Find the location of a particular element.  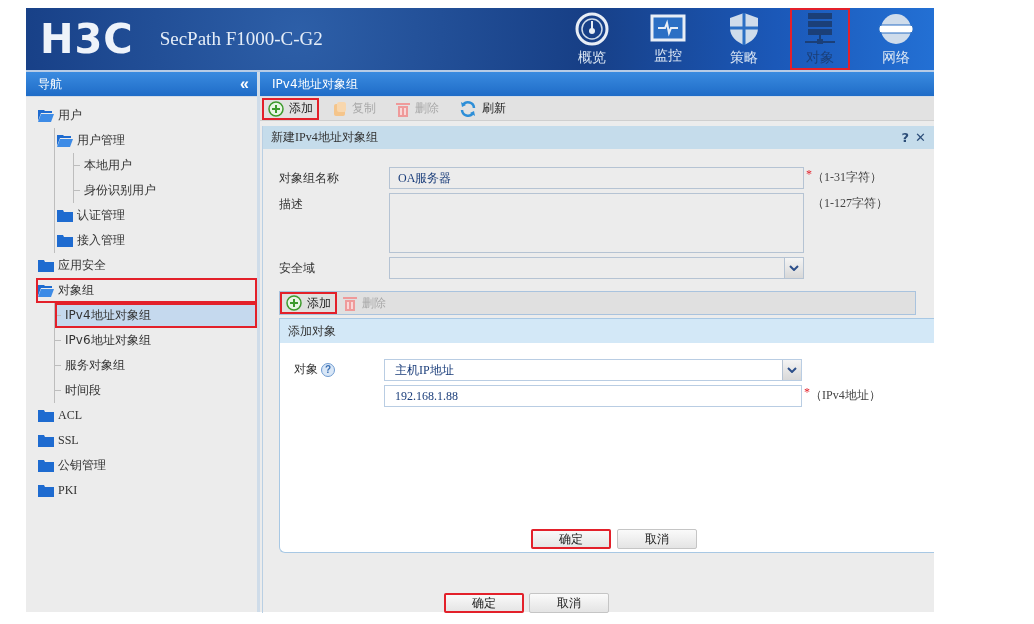

content-title: IPv4地址对象组 is located at coordinates (315, 84).